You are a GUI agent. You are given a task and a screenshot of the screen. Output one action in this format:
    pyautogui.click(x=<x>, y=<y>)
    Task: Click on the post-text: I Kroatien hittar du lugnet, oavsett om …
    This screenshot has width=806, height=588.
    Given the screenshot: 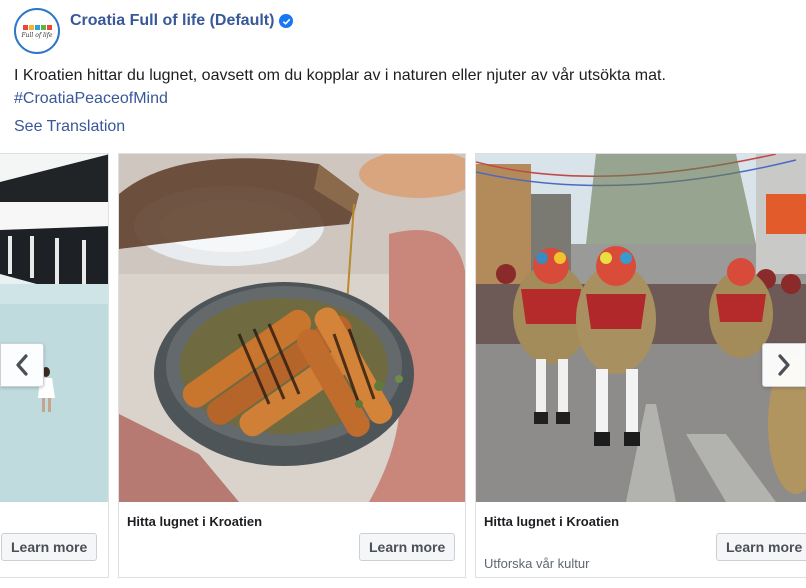 What is the action you would take?
    pyautogui.click(x=340, y=75)
    